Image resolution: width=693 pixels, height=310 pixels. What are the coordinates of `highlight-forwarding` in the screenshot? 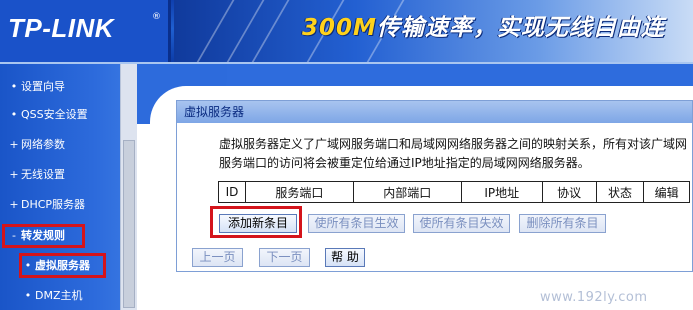 It's located at (43, 236).